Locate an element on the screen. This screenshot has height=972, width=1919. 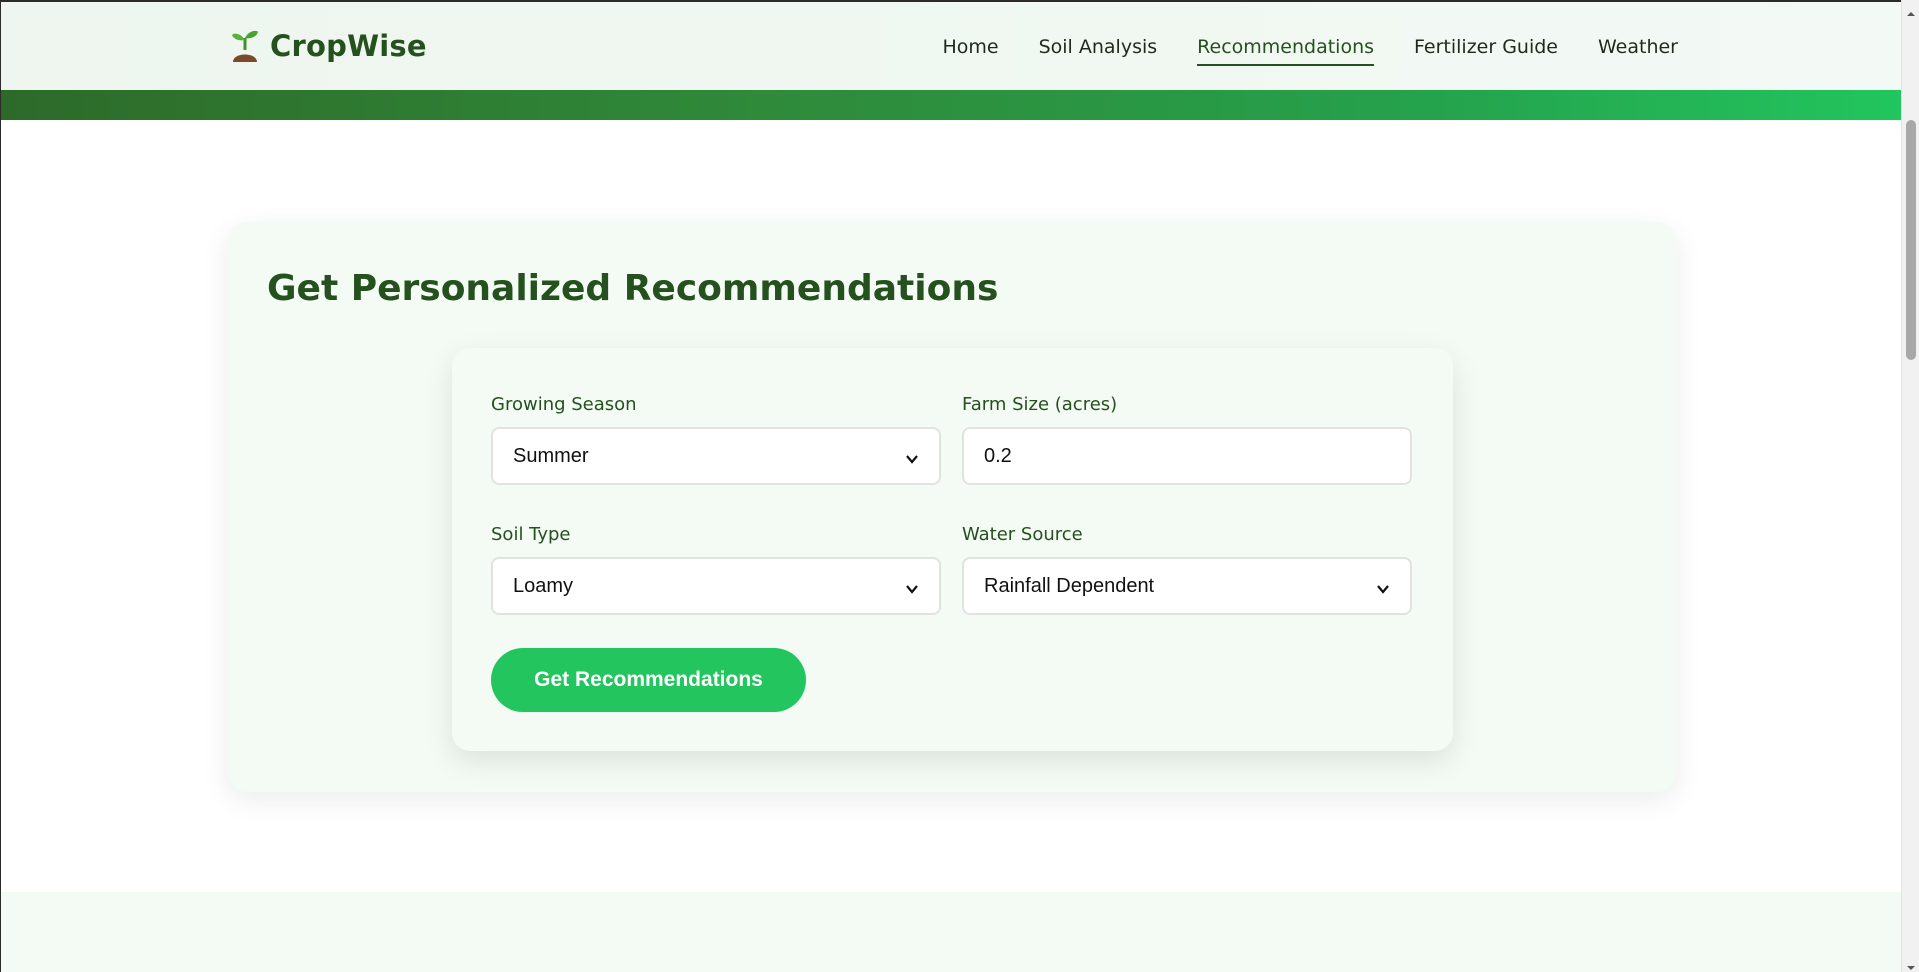
page-scrollbar is located at coordinates (1910, 486).